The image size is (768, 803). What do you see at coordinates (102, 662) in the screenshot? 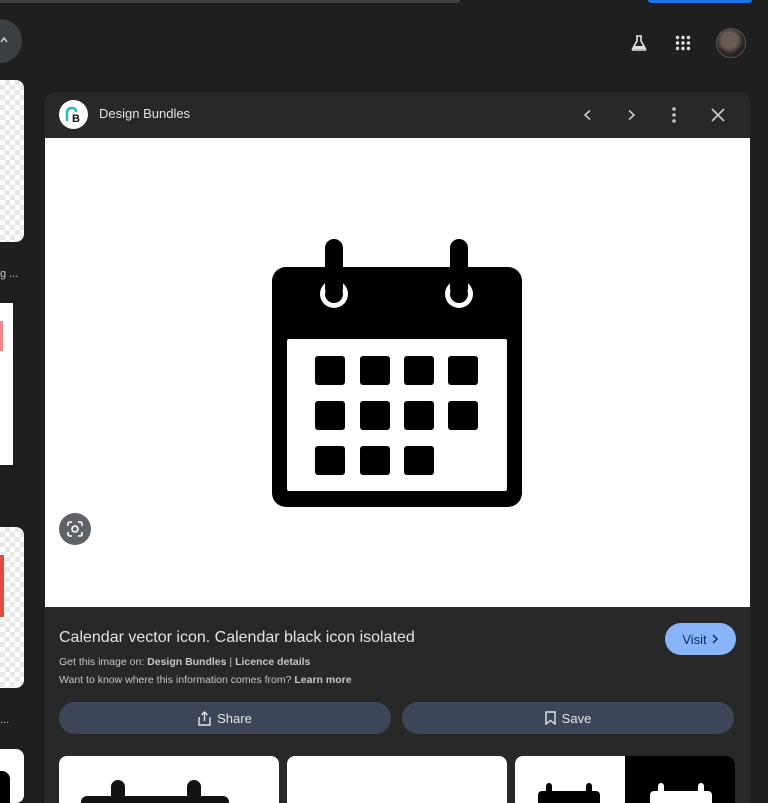
I see `source-prefix: Get this image on:` at bounding box center [102, 662].